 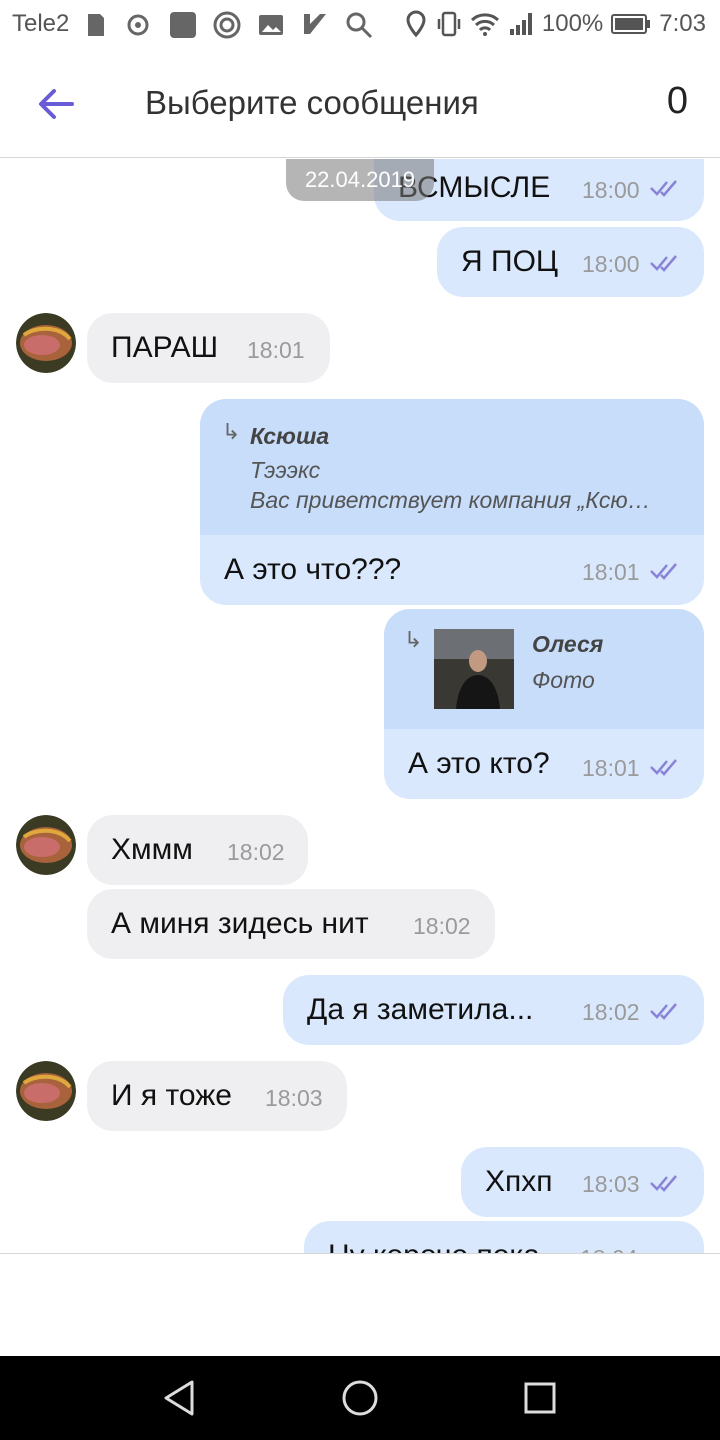 I want to click on recents-square-icon, so click(x=540, y=1398).